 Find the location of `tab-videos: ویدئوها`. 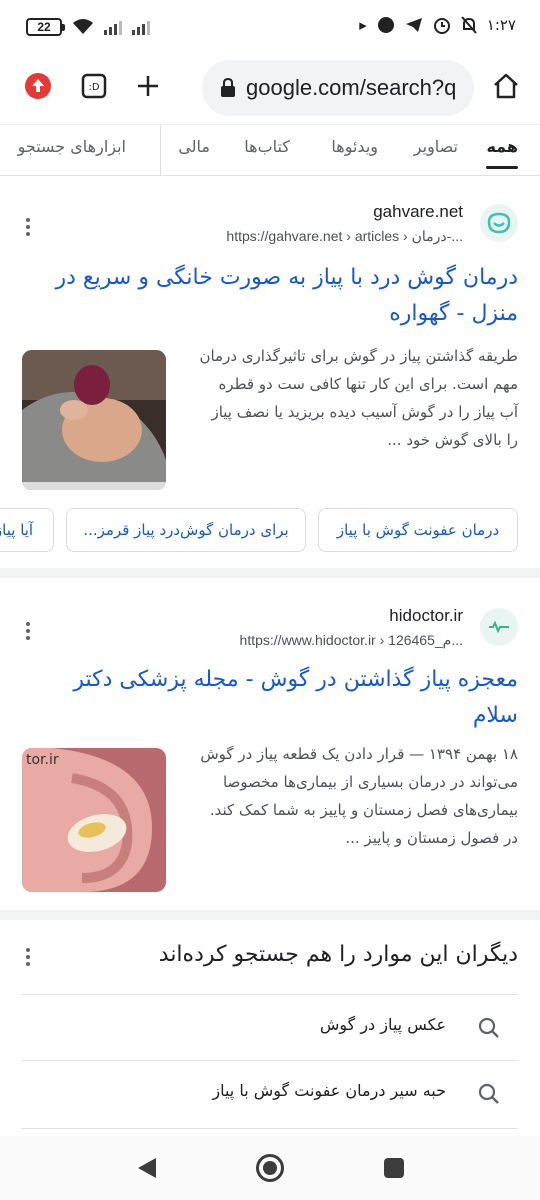

tab-videos: ویدئوها is located at coordinates (354, 146).